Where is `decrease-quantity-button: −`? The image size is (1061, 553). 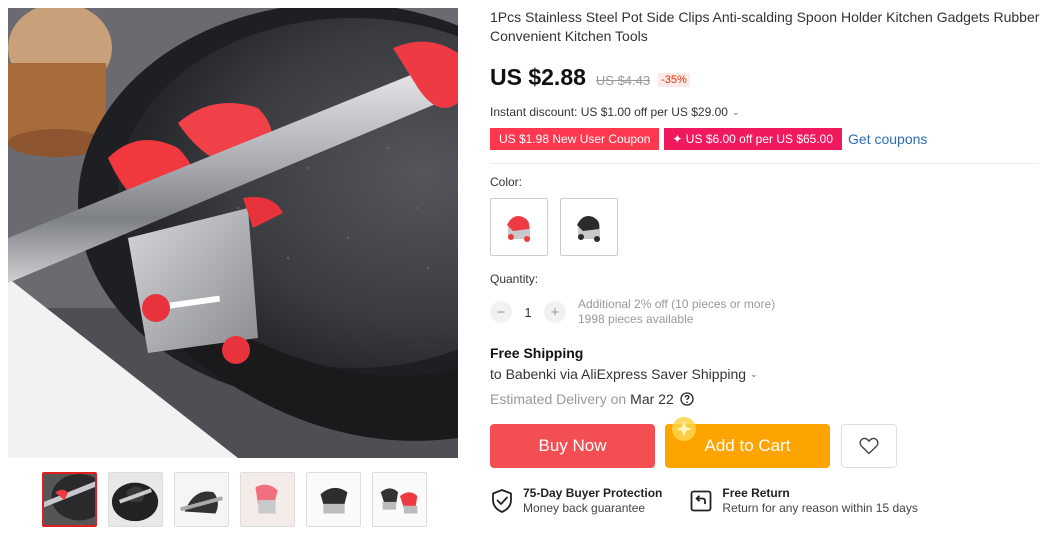
decrease-quantity-button: − is located at coordinates (501, 312).